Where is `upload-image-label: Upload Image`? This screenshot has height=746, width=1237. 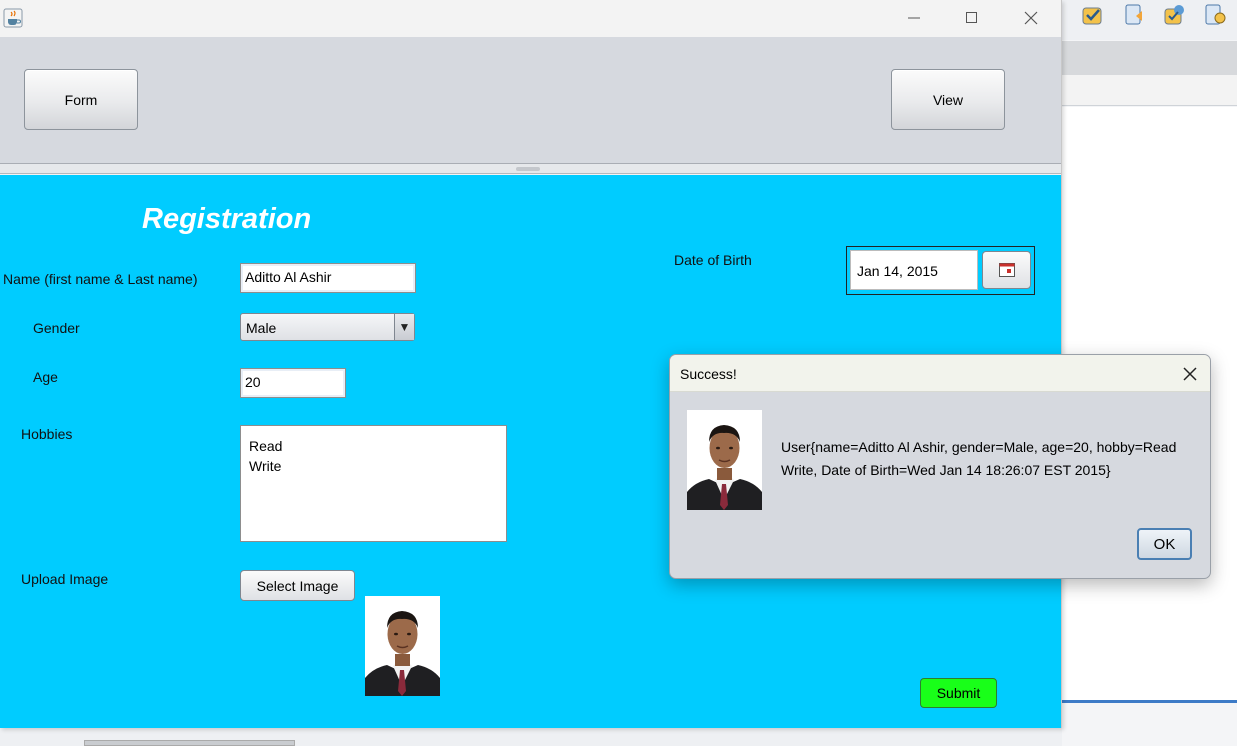
upload-image-label: Upload Image is located at coordinates (65, 579).